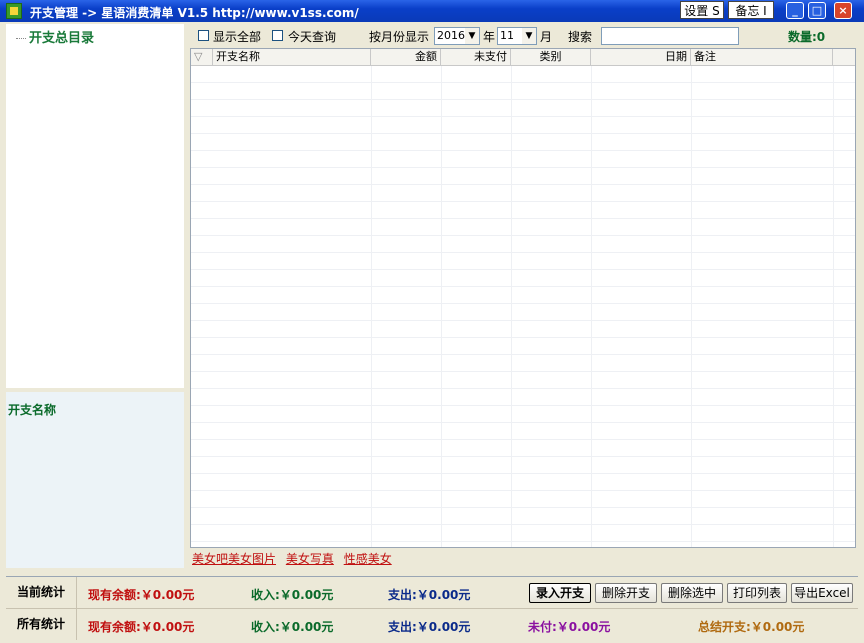  What do you see at coordinates (41, 592) in the screenshot?
I see `current-stats-caption: 当前统计` at bounding box center [41, 592].